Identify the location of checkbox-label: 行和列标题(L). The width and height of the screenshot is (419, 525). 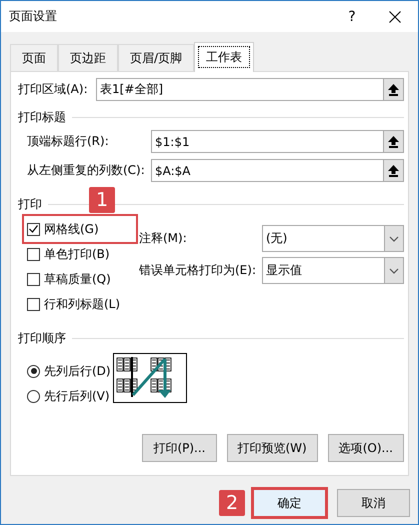
(82, 304).